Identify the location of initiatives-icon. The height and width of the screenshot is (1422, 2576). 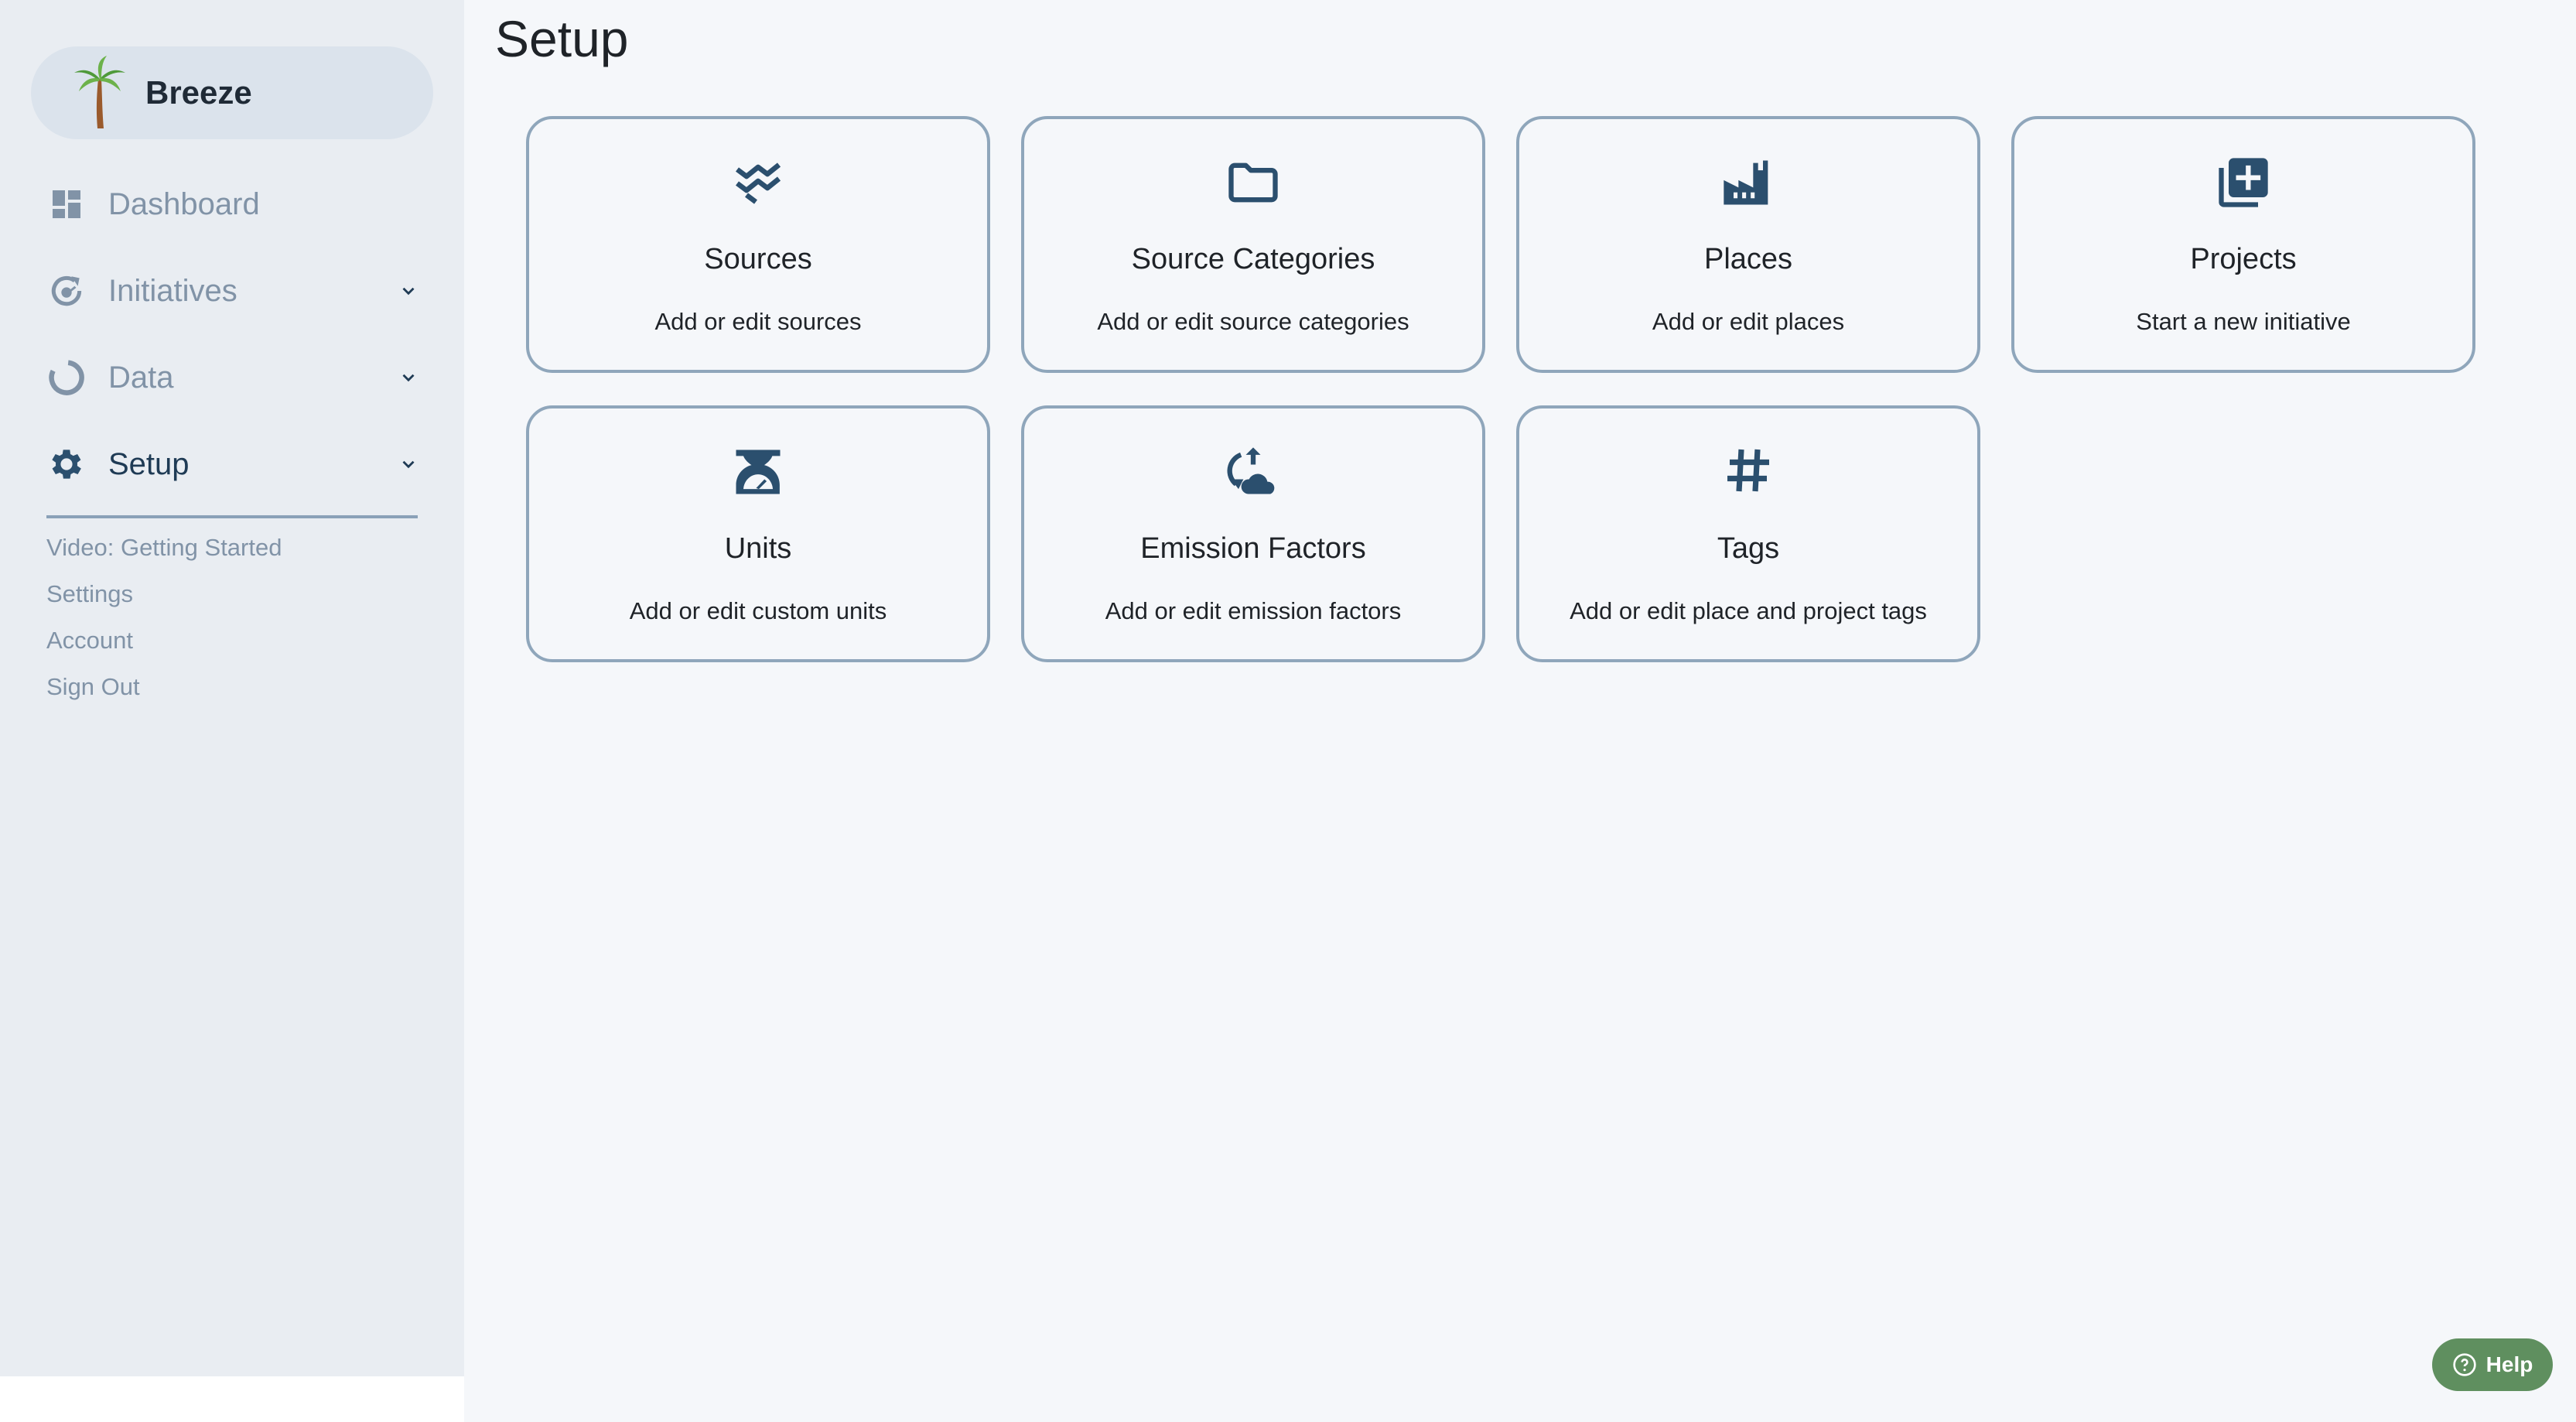
(66, 291).